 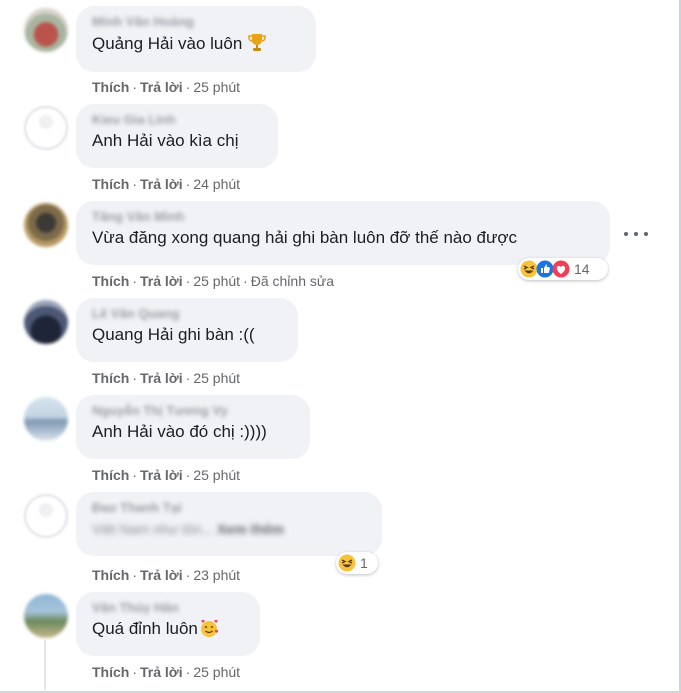 I want to click on reply-thread-line, so click(x=45, y=665).